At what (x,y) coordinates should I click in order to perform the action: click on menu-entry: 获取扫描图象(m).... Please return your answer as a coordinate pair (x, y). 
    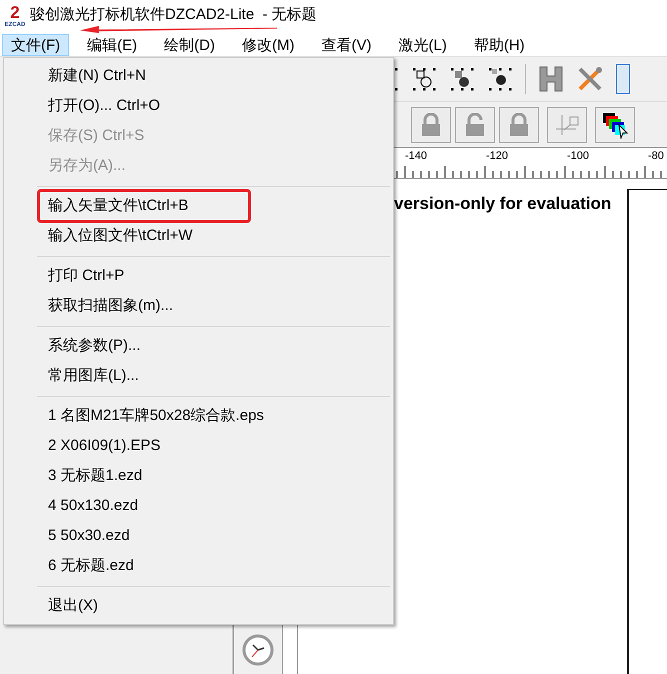
    Looking at the image, I should click on (110, 306).